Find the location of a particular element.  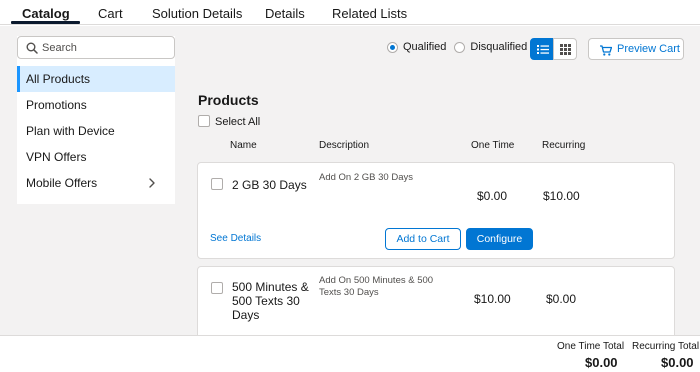

select-all-checkbox is located at coordinates (204, 121).